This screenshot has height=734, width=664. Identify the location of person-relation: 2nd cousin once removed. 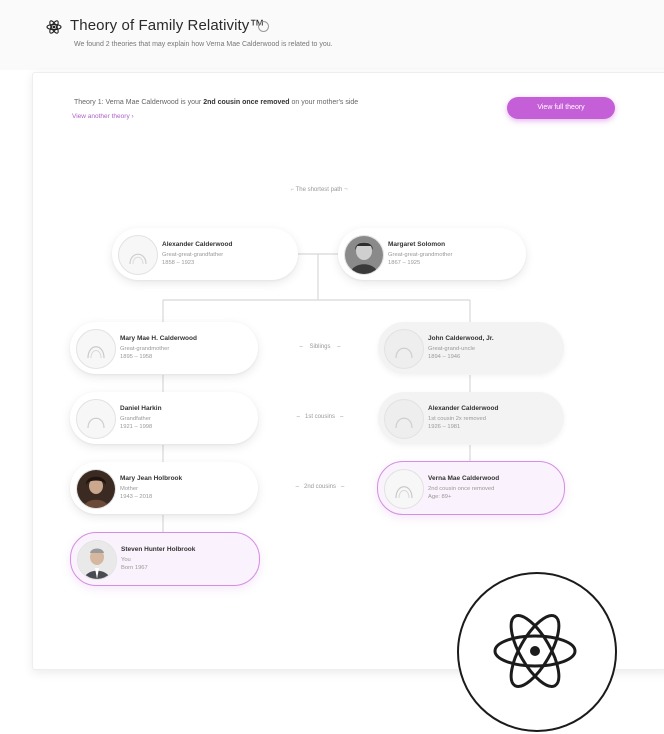
(461, 489).